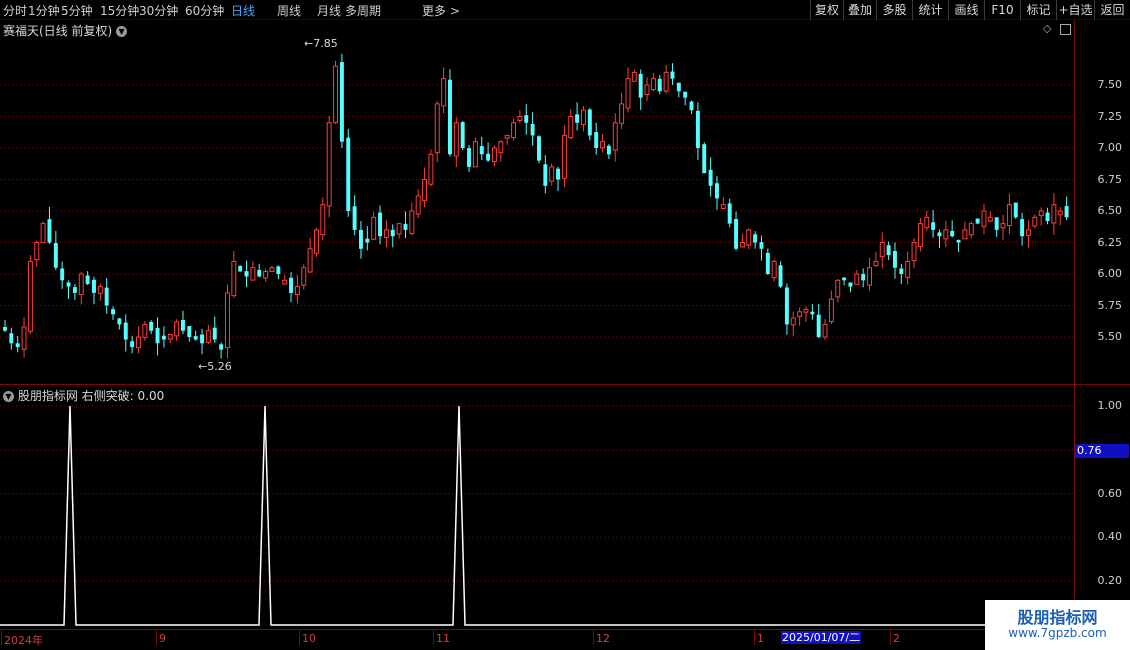 This screenshot has width=1130, height=650. Describe the element at coordinates (162, 638) in the screenshot. I see `time-label-1: 9` at that location.